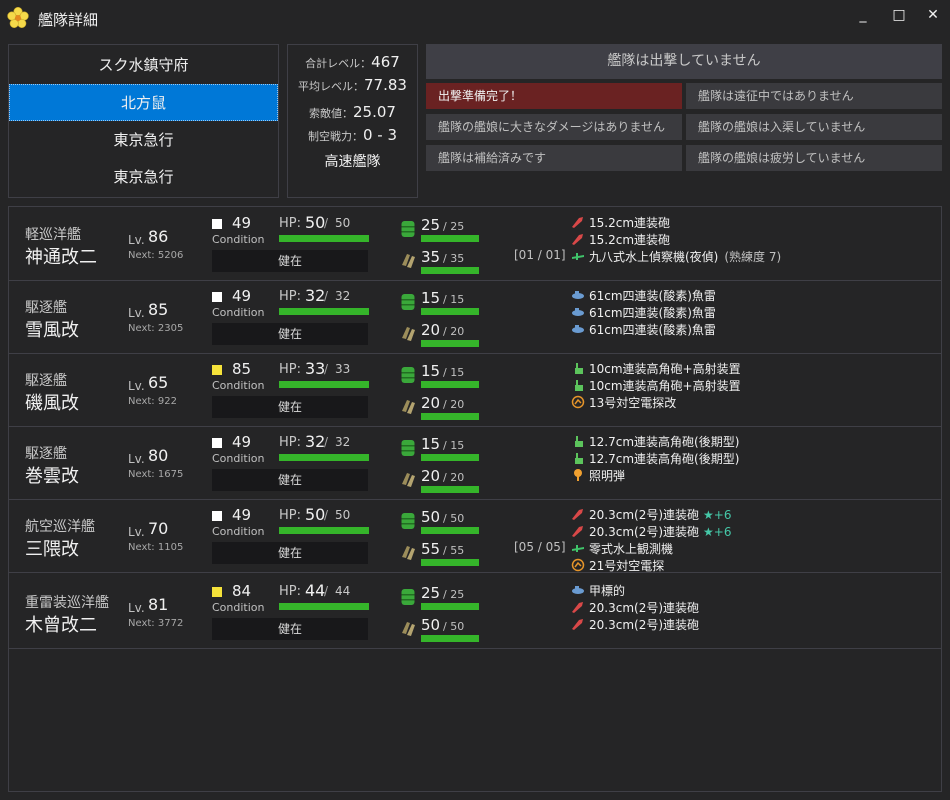 The width and height of the screenshot is (950, 800). What do you see at coordinates (431, 298) in the screenshot?
I see `fuel-value: 15` at bounding box center [431, 298].